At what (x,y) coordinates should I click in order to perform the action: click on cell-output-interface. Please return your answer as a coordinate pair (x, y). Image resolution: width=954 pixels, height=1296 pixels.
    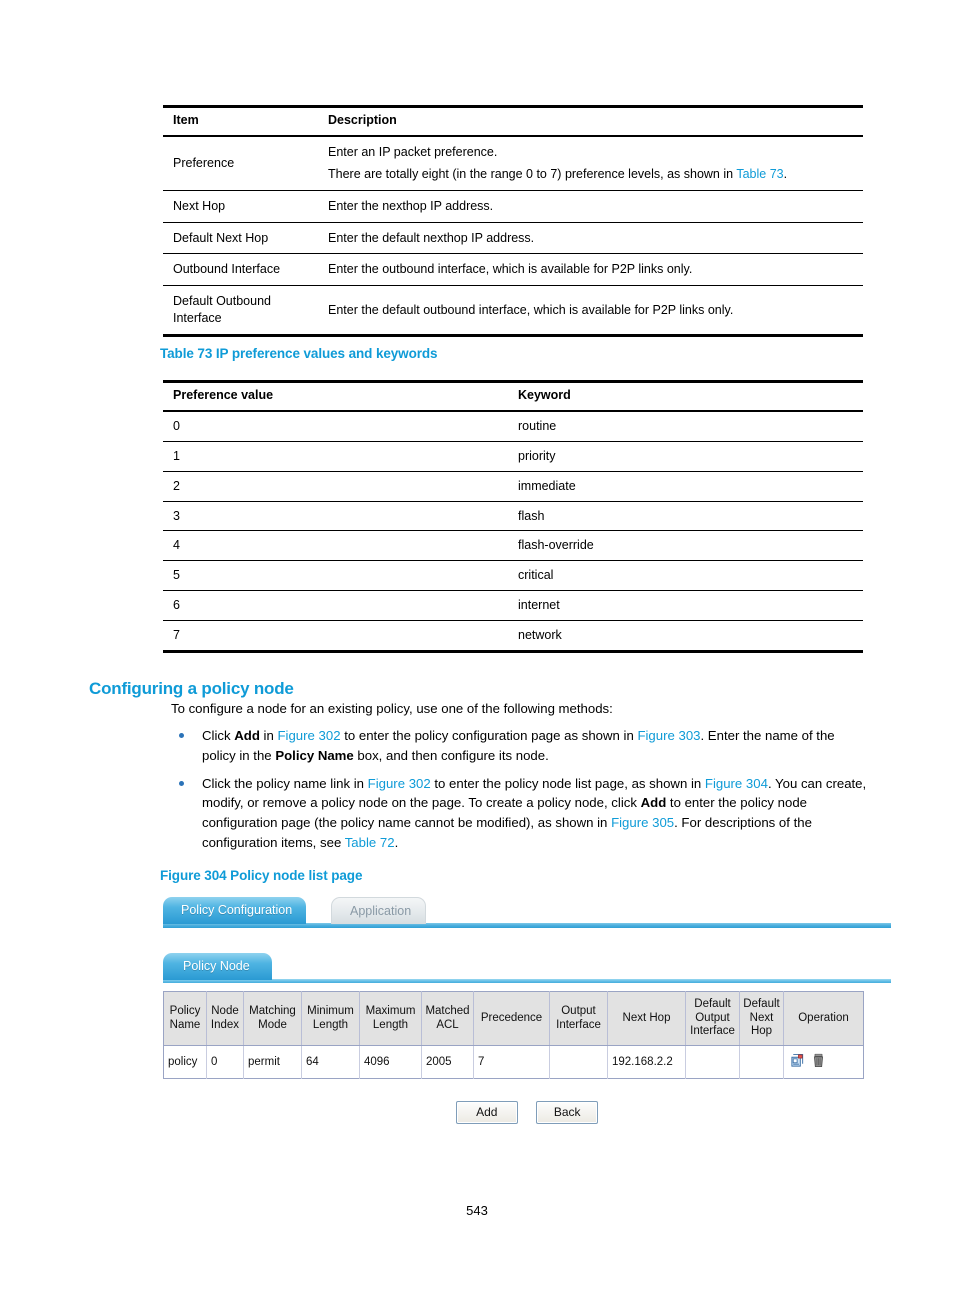
    Looking at the image, I should click on (578, 1062).